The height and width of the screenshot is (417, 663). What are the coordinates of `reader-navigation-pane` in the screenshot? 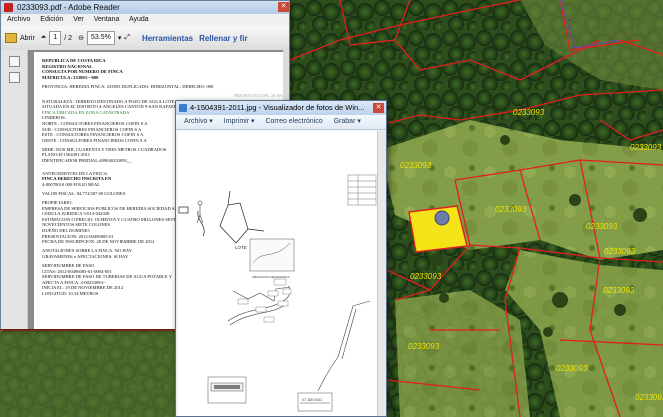 It's located at (14, 189).